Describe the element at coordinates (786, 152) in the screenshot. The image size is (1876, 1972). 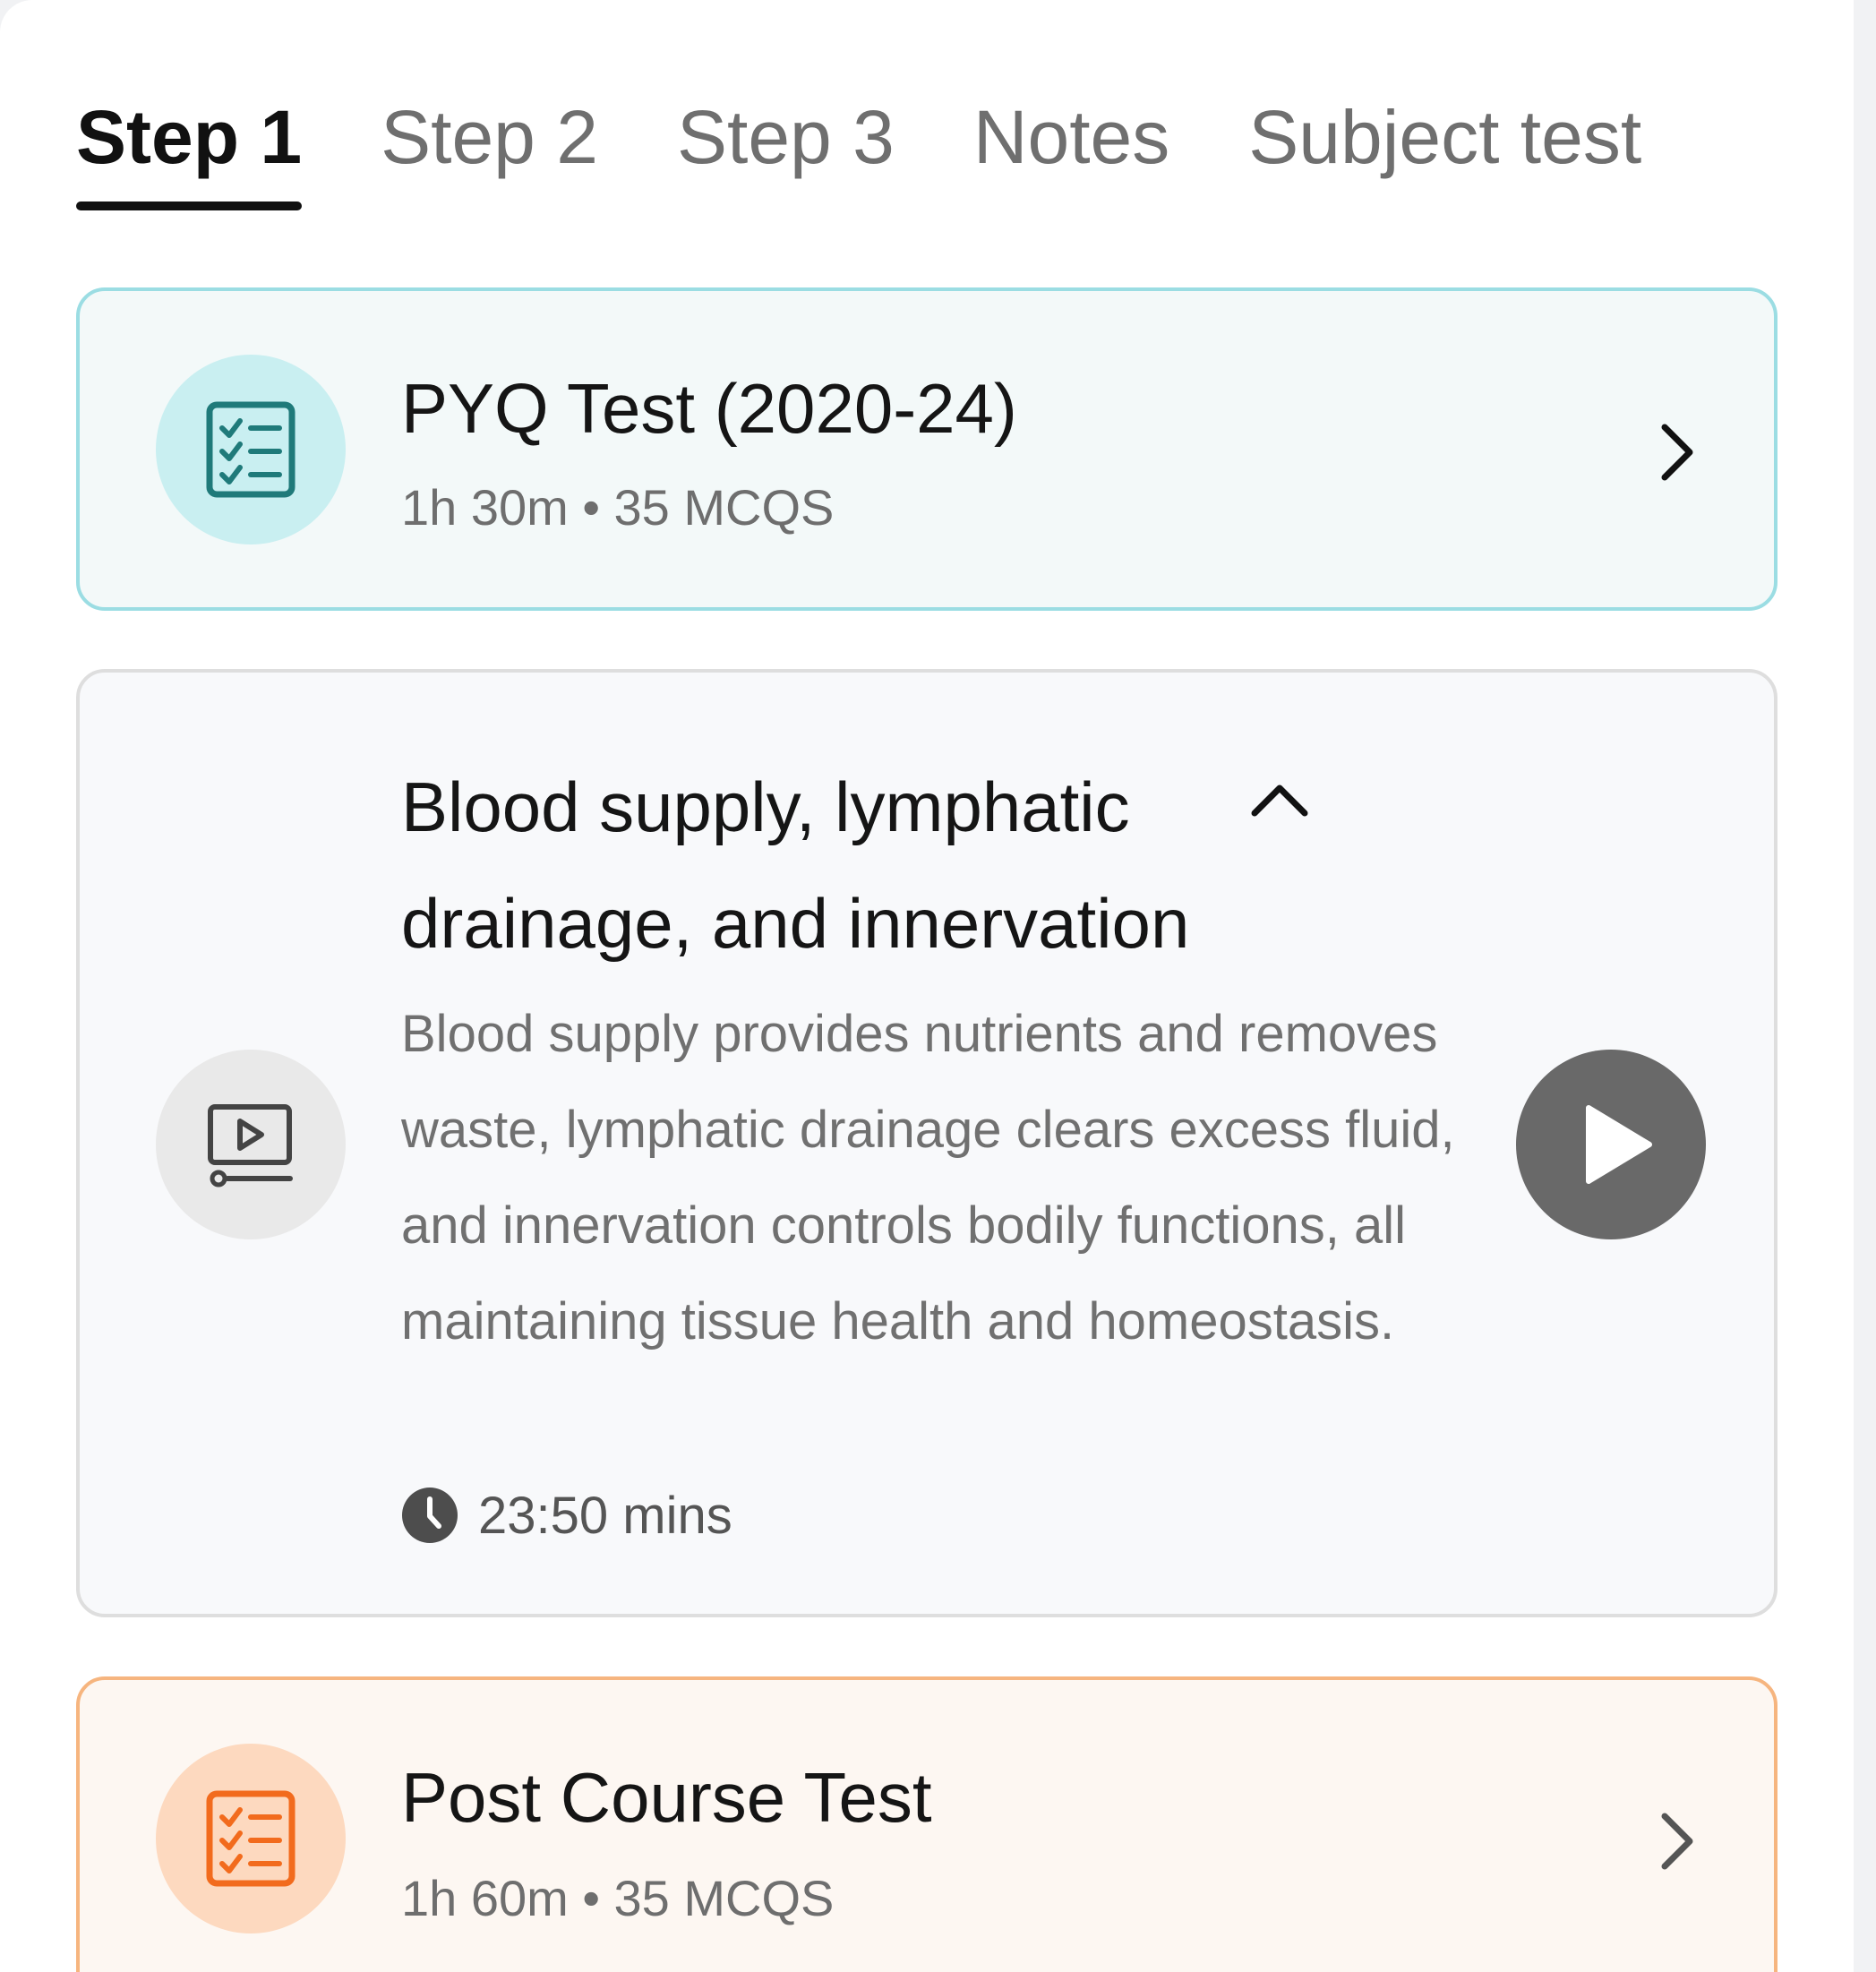
I see `tab-step-3: Step 3` at that location.